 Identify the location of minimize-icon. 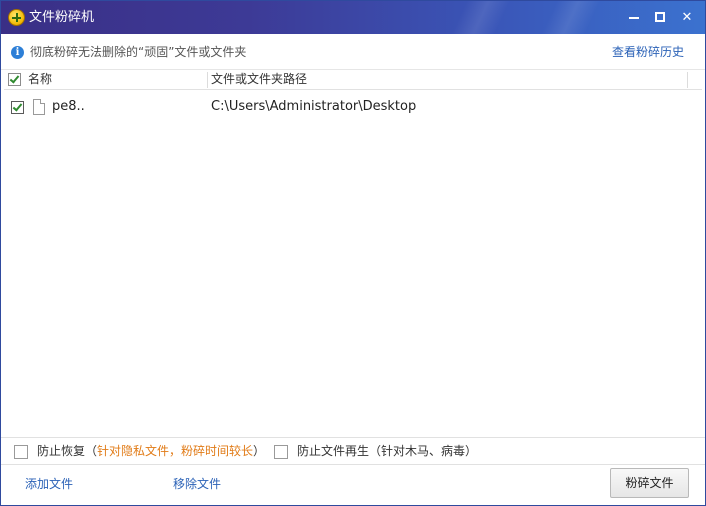
(634, 18).